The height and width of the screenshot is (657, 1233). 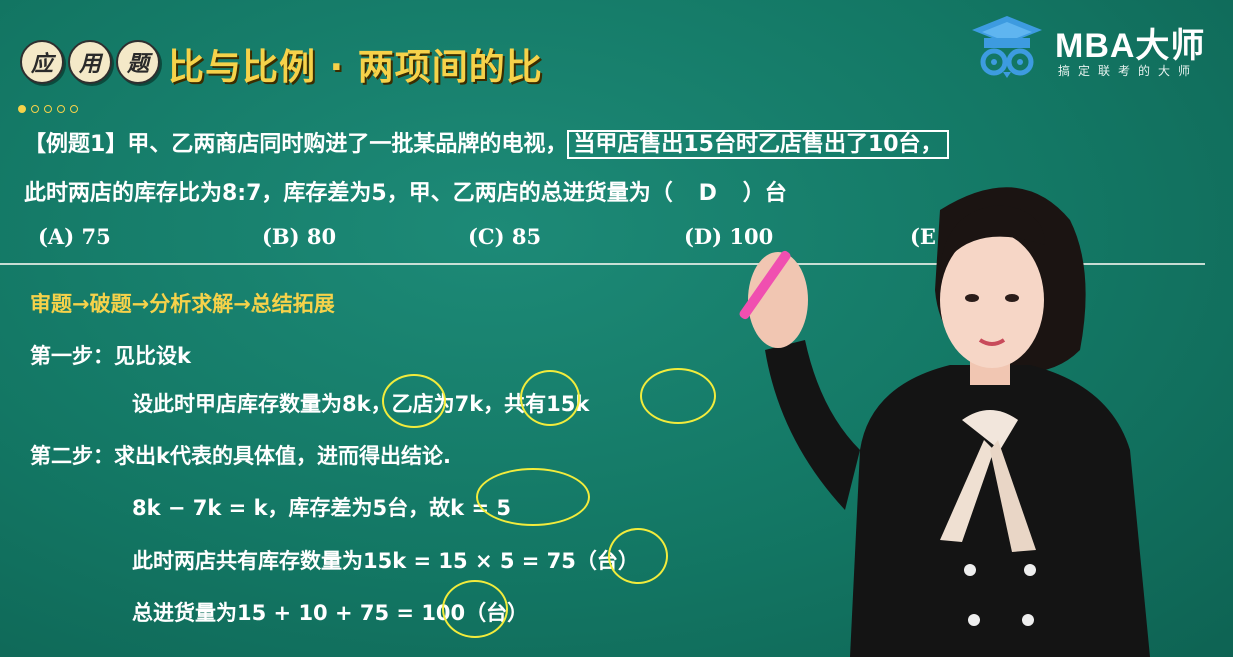 I want to click on option-b: (B) 80, so click(x=299, y=236).